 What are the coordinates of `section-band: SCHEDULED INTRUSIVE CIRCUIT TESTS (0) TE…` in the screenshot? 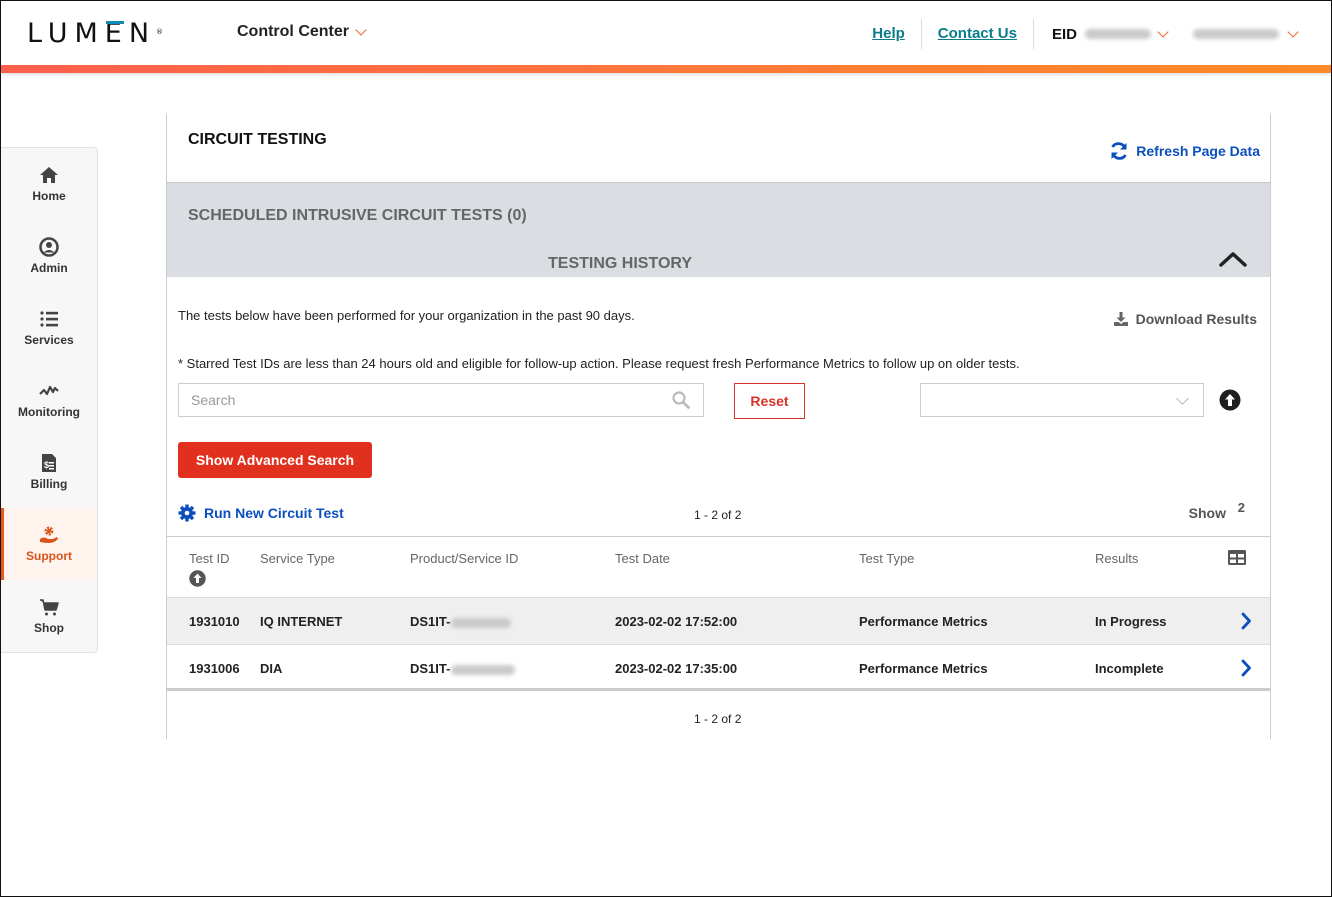 It's located at (718, 229).